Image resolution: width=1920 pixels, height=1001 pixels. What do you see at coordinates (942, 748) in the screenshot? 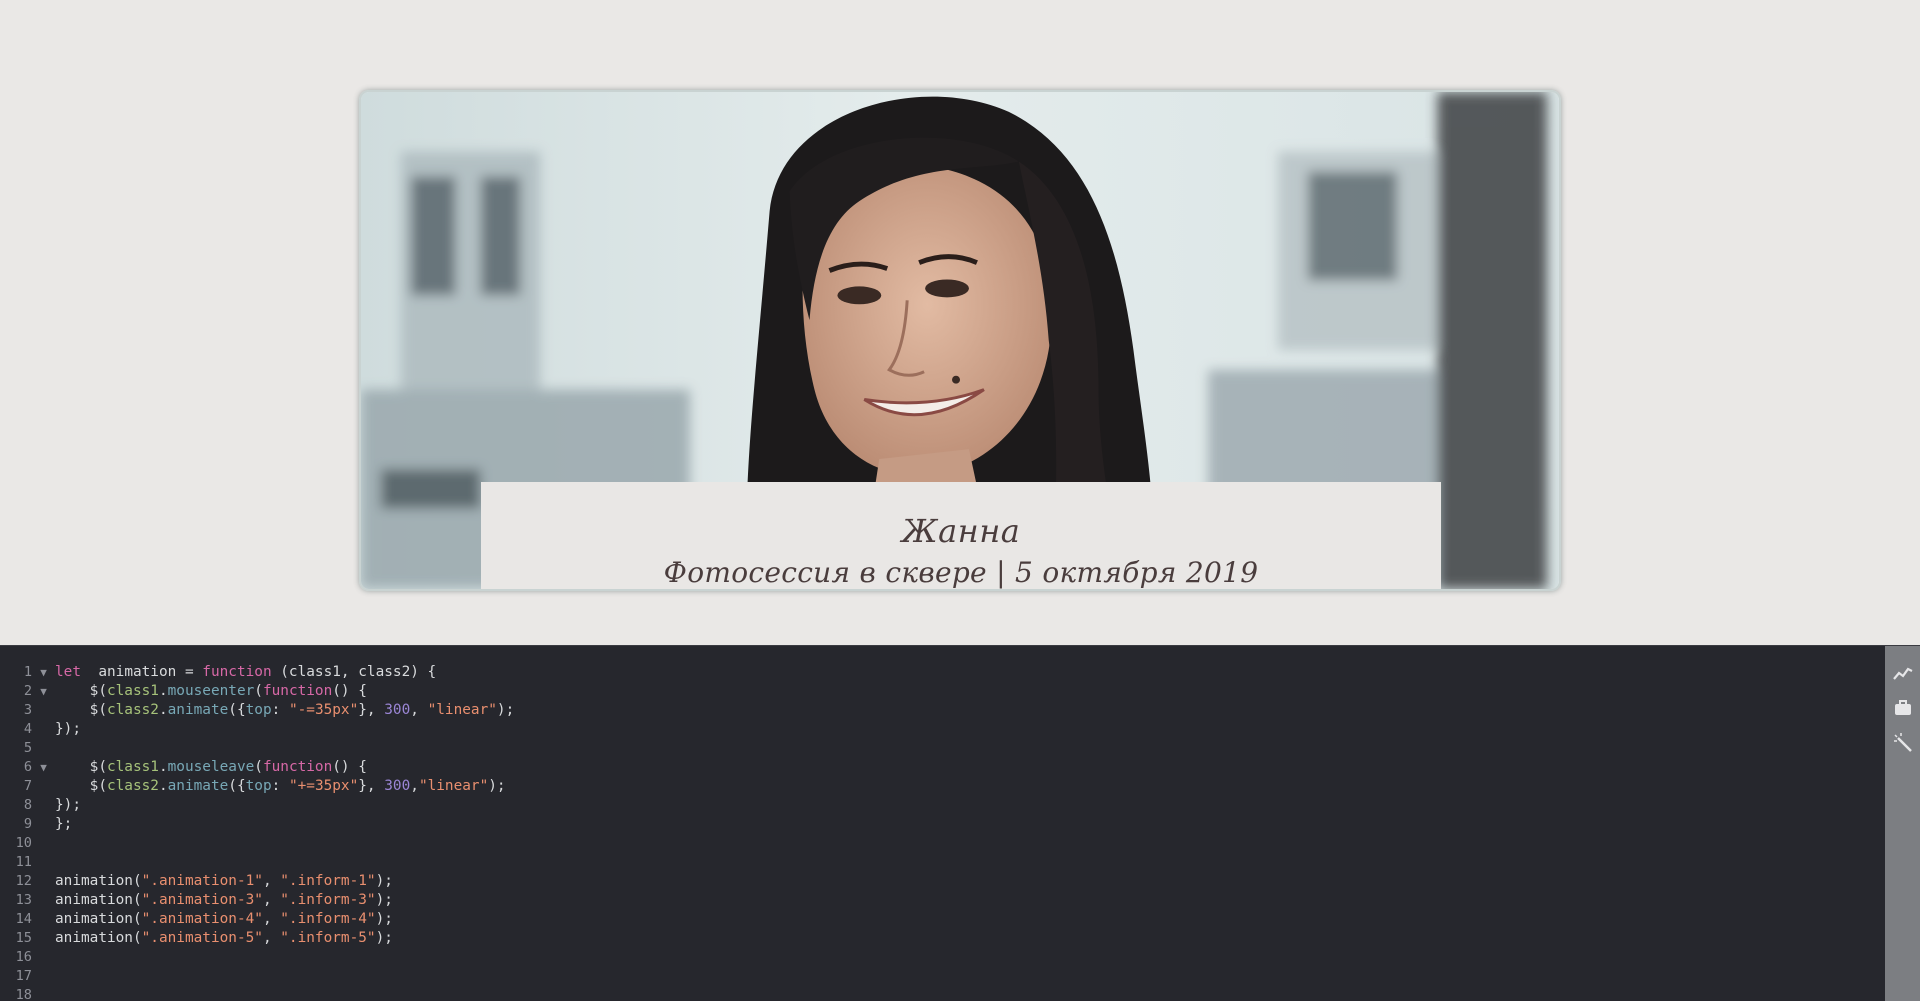
I see `code-line: 5` at bounding box center [942, 748].